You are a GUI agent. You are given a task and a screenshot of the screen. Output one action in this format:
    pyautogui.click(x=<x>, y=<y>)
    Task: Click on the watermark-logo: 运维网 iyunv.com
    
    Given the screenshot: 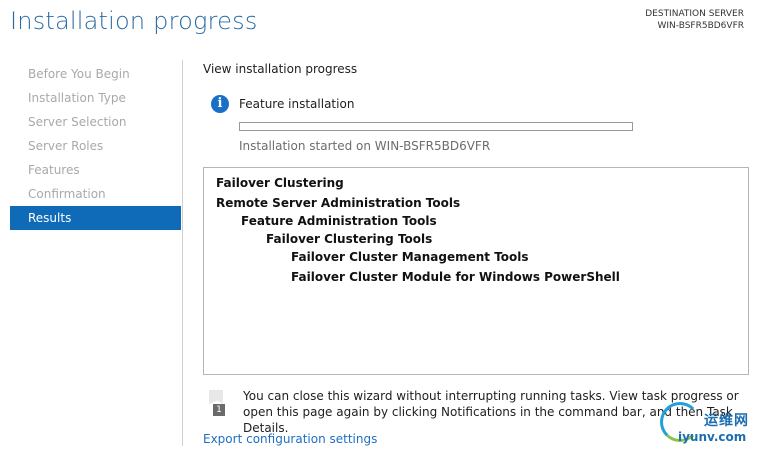 What is the action you would take?
    pyautogui.click(x=712, y=426)
    